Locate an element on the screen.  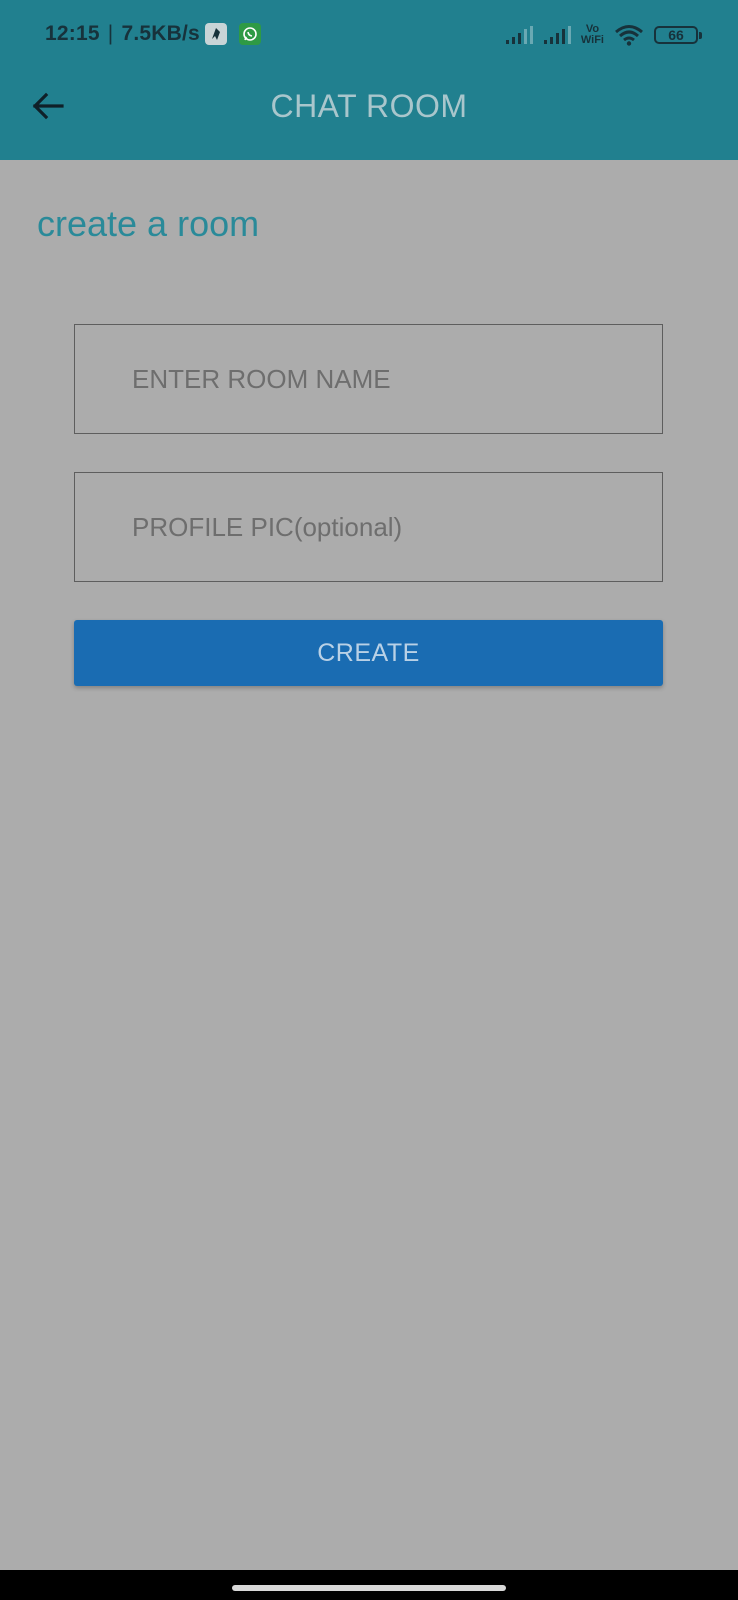
whatsapp-icon is located at coordinates (250, 34).